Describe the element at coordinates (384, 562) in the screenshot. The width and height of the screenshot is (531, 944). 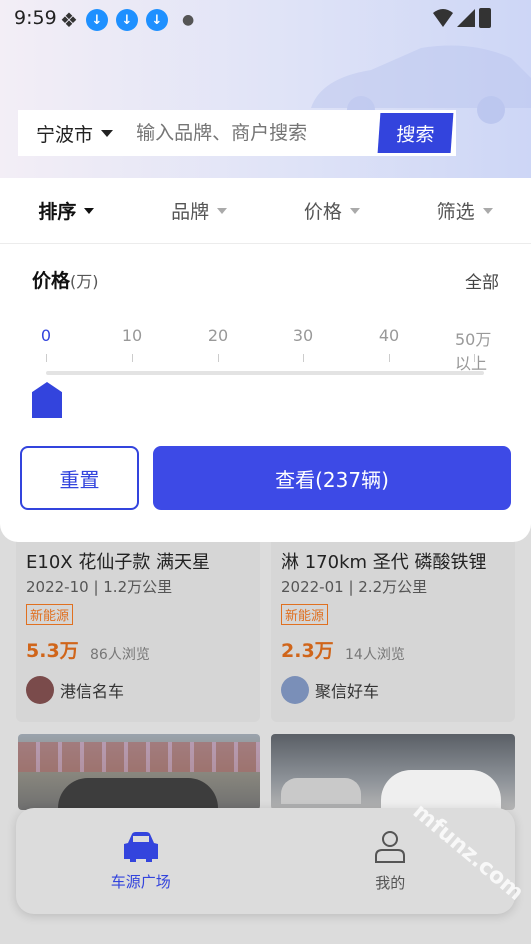
I see `listing-title: 淋 170km 圣代 磷酸铁锂` at that location.